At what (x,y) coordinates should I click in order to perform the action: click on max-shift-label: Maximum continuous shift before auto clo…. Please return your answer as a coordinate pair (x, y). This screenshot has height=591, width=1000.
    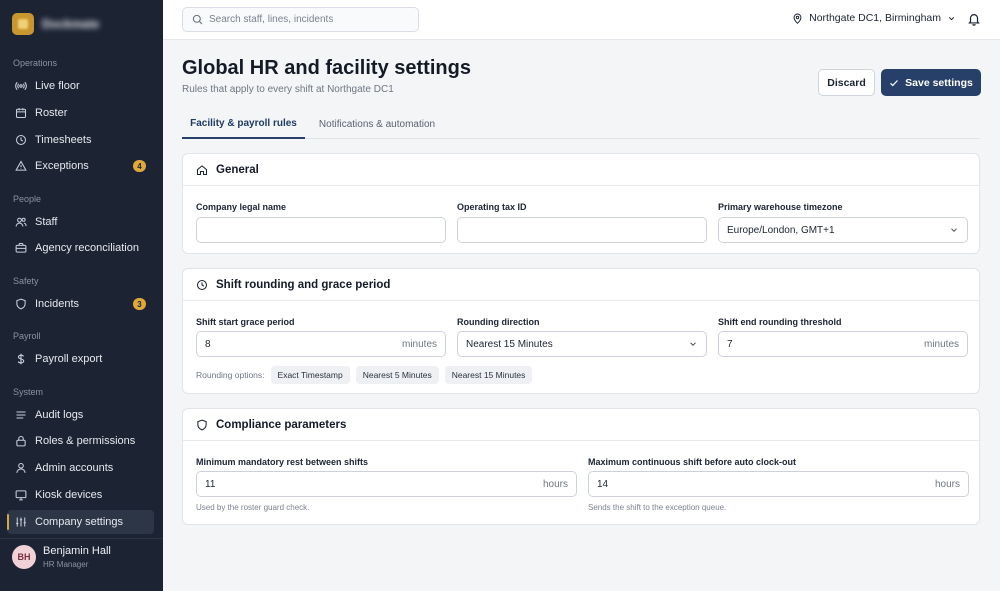
    Looking at the image, I should click on (692, 462).